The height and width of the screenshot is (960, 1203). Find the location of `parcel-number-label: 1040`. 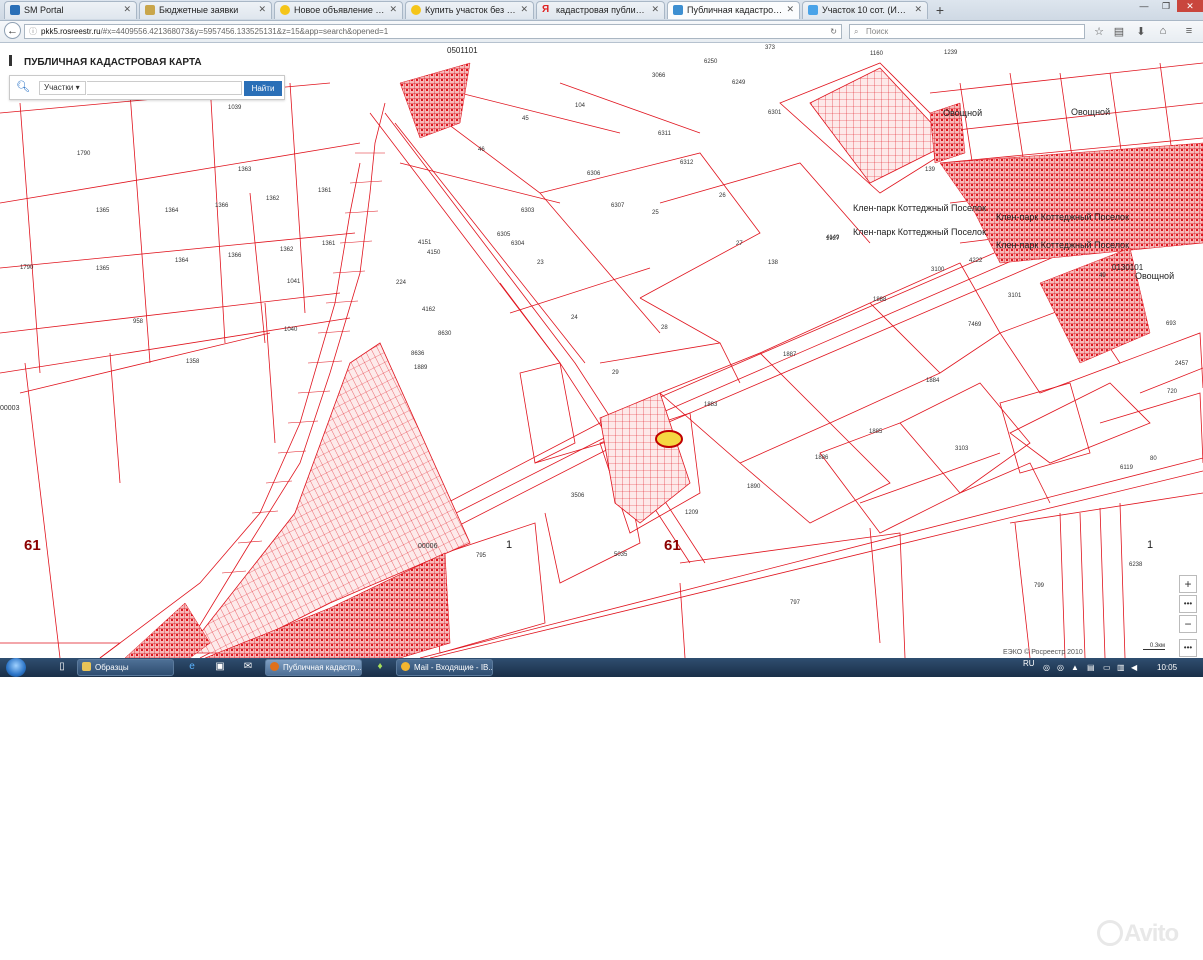

parcel-number-label: 1040 is located at coordinates (290, 330).